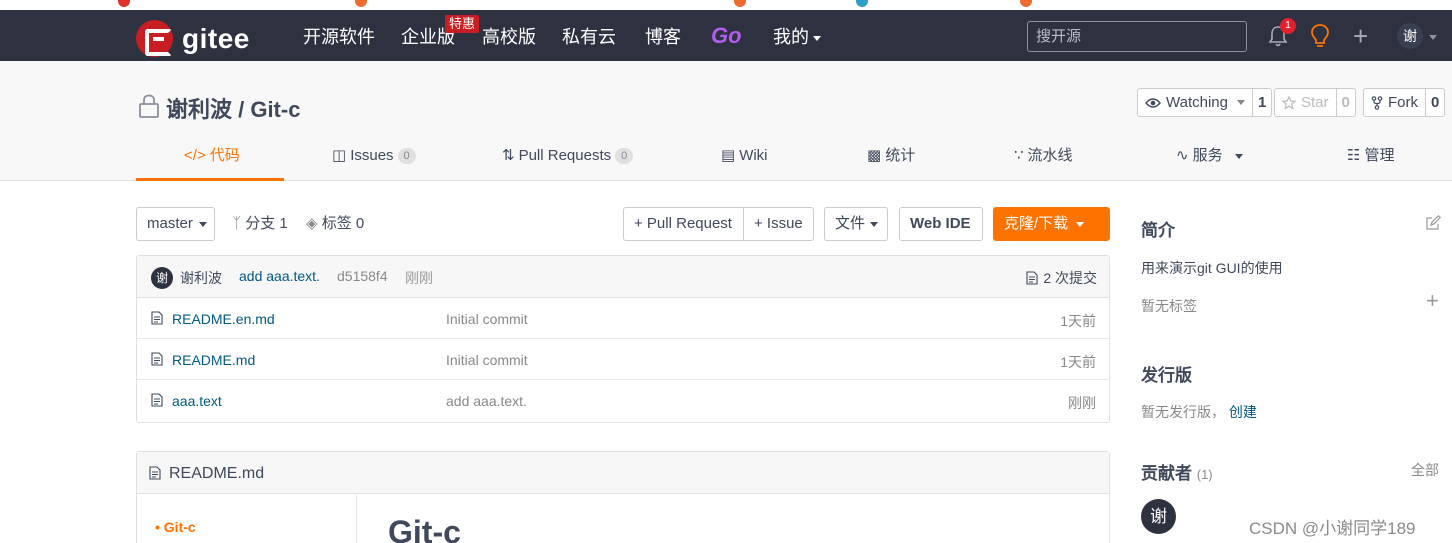 The width and height of the screenshot is (1452, 543). Describe the element at coordinates (1158, 230) in the screenshot. I see `intro-title: 简介` at that location.